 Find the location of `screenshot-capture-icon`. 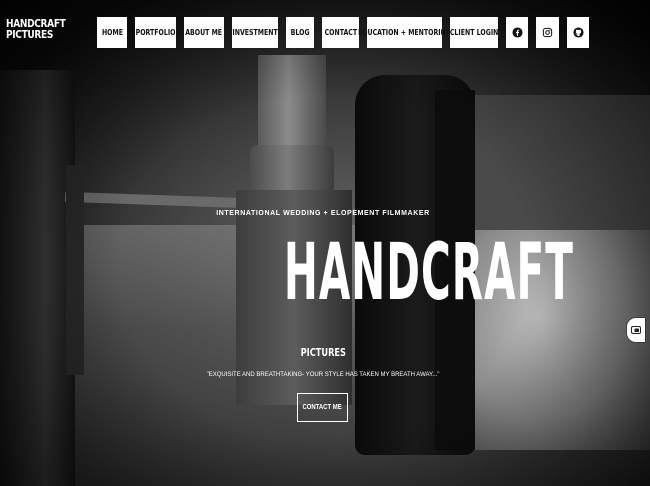

screenshot-capture-icon is located at coordinates (636, 330).